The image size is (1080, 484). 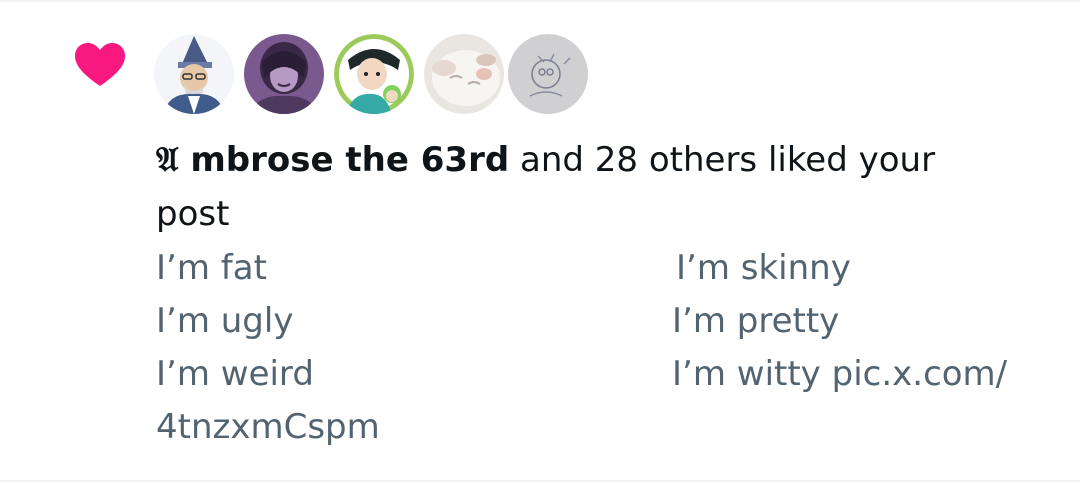 I want to click on preview-line: I’m witty pic.x.com/, so click(x=840, y=374).